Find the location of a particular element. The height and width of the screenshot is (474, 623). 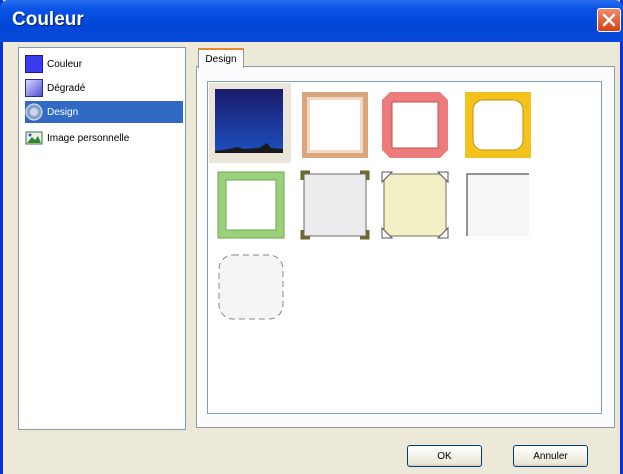

red-octagon-frame-thumbnail is located at coordinates (415, 125).